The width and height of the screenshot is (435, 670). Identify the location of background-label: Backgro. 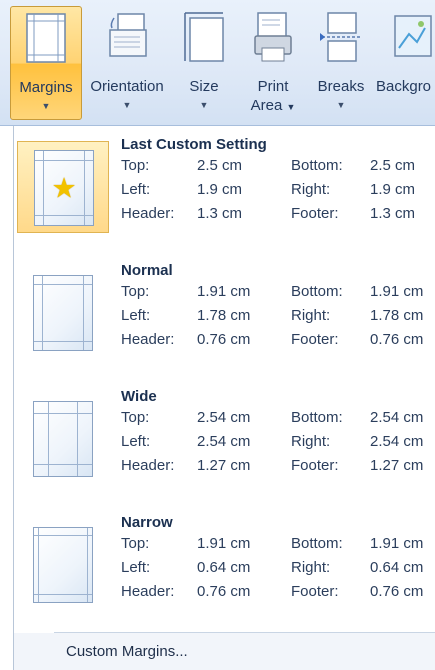
(404, 86).